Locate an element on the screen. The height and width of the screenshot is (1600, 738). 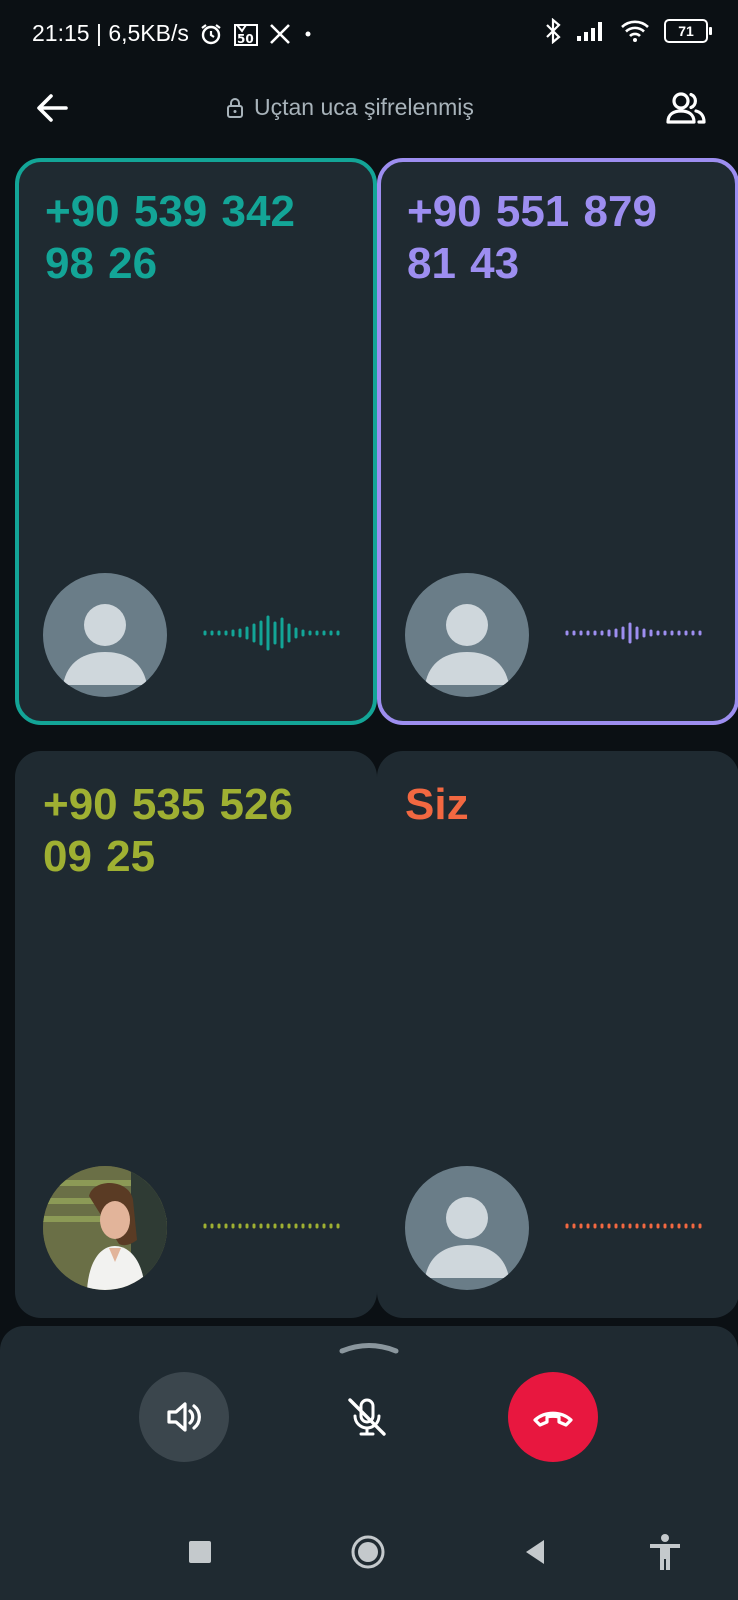
call-header: Uçtan uca şifrelenmiş is located at coordinates (369, 110).